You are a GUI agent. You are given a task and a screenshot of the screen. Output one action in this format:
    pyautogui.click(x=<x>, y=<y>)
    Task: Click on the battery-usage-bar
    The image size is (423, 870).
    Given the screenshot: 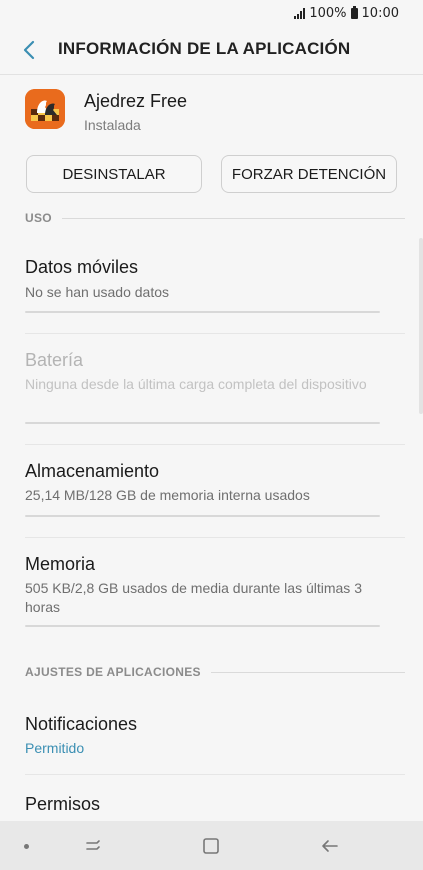 What is the action you would take?
    pyautogui.click(x=202, y=423)
    